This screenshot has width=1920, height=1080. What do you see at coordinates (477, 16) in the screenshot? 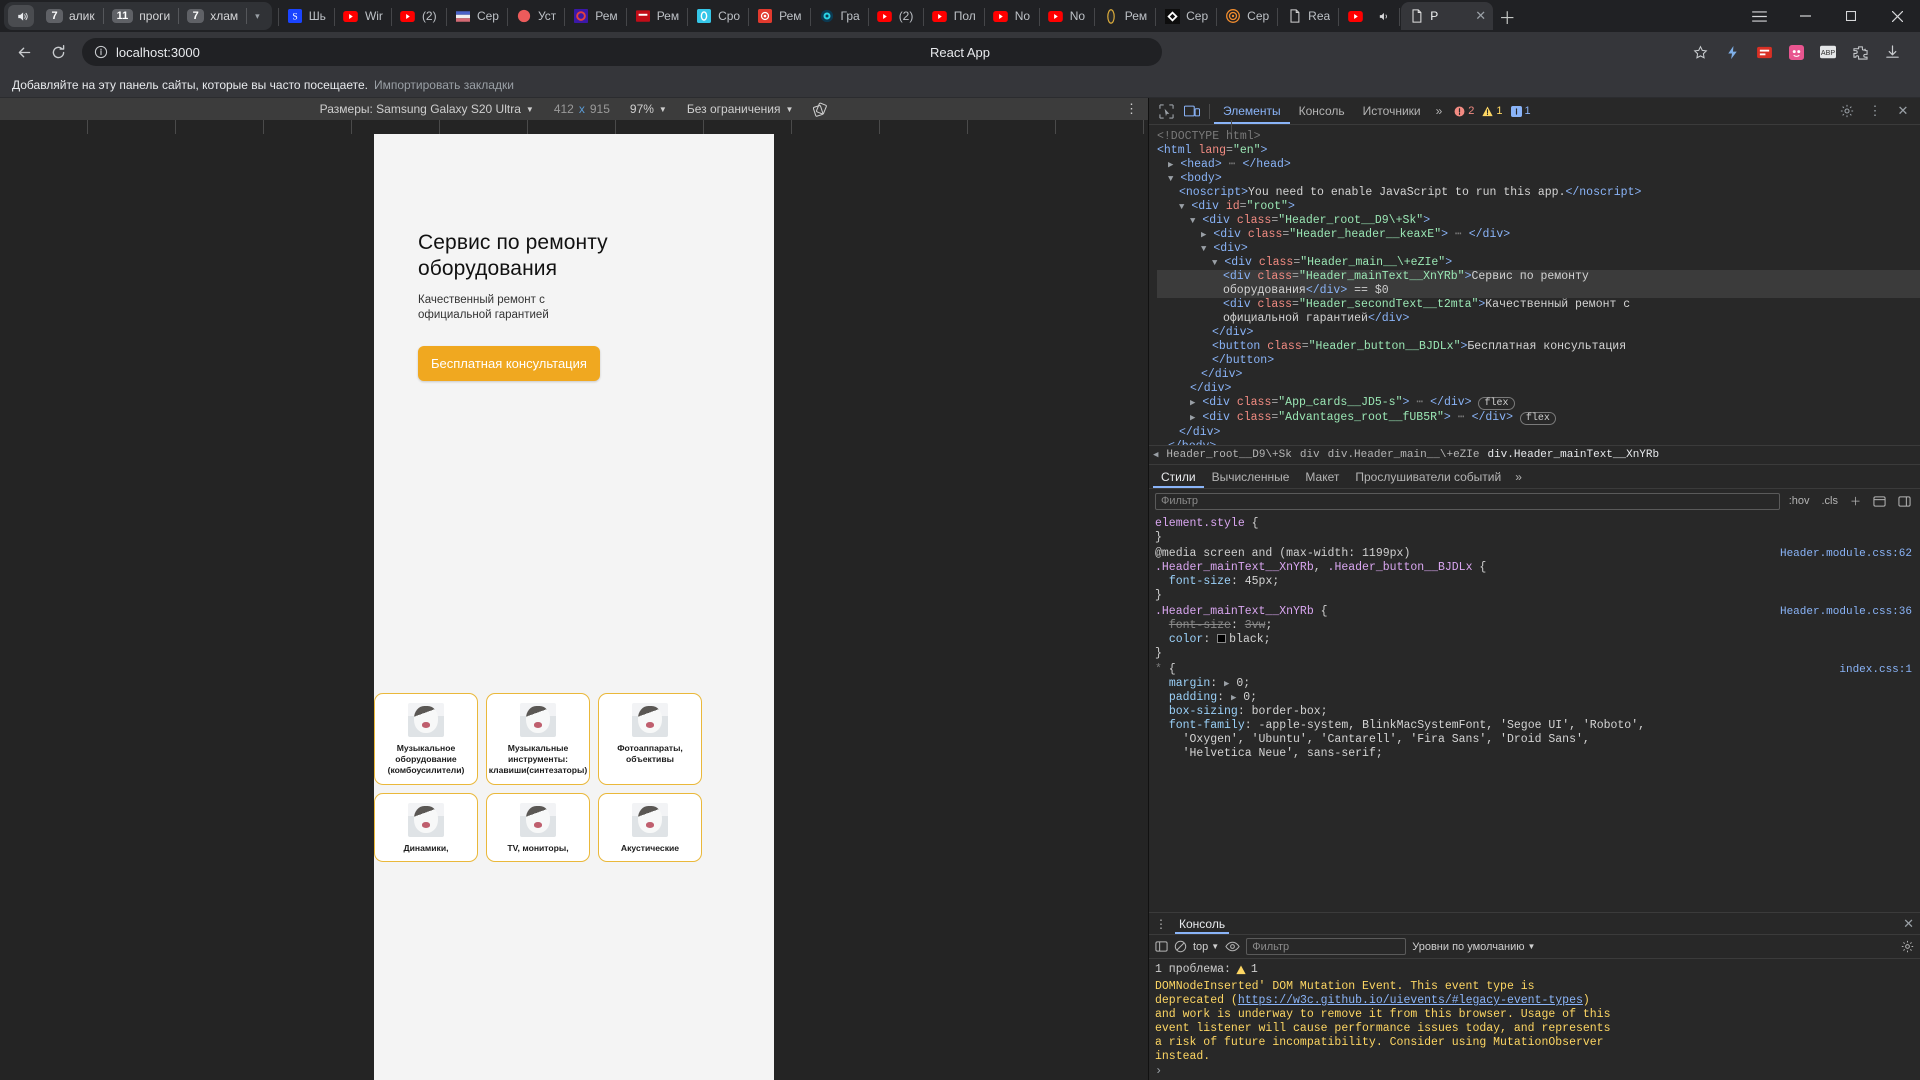
I see `tab-3: Сер` at bounding box center [477, 16].